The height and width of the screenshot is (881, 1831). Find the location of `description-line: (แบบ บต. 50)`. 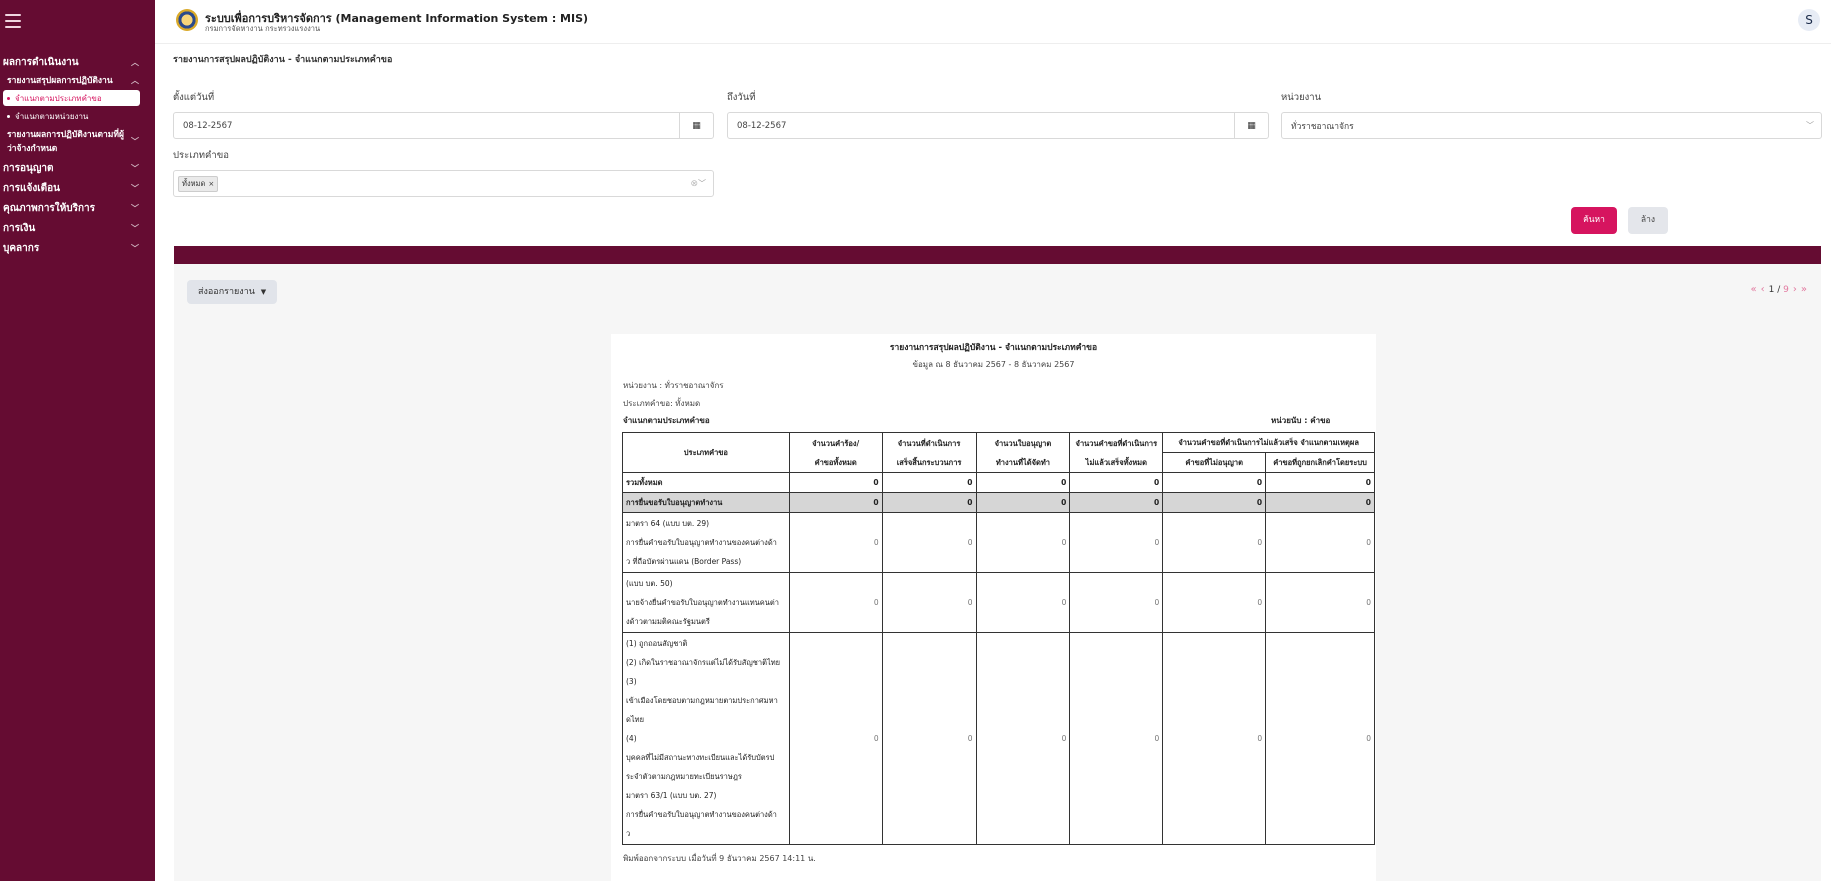

description-line: (แบบ บต. 50) is located at coordinates (649, 583).